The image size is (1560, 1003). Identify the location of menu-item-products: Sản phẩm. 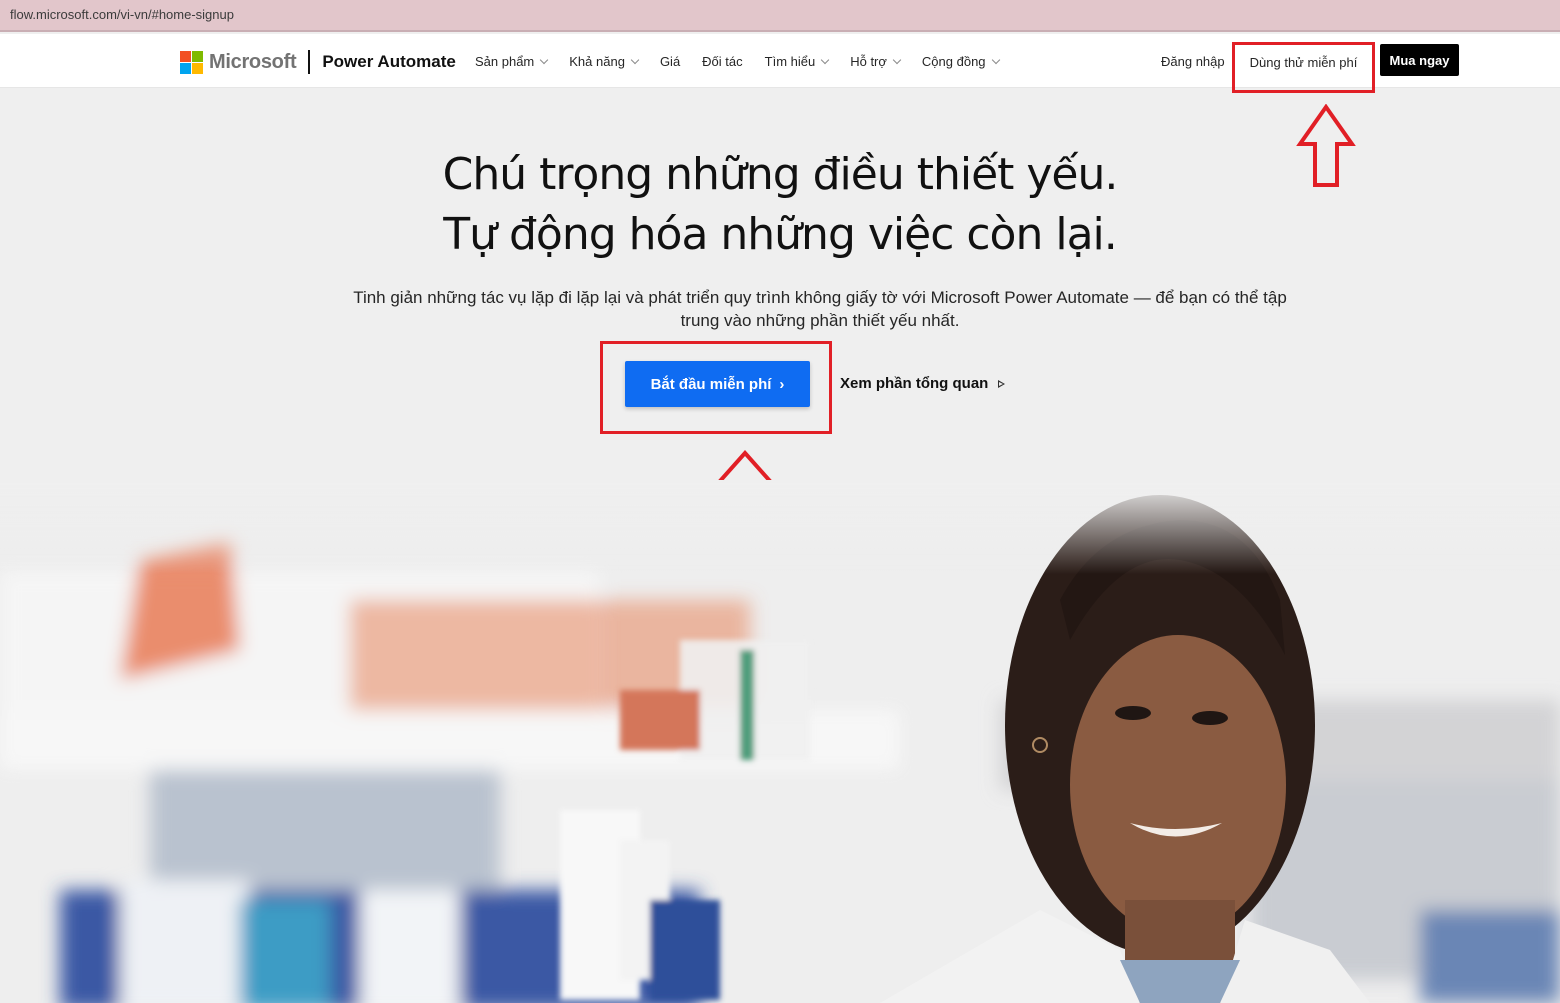
(512, 61).